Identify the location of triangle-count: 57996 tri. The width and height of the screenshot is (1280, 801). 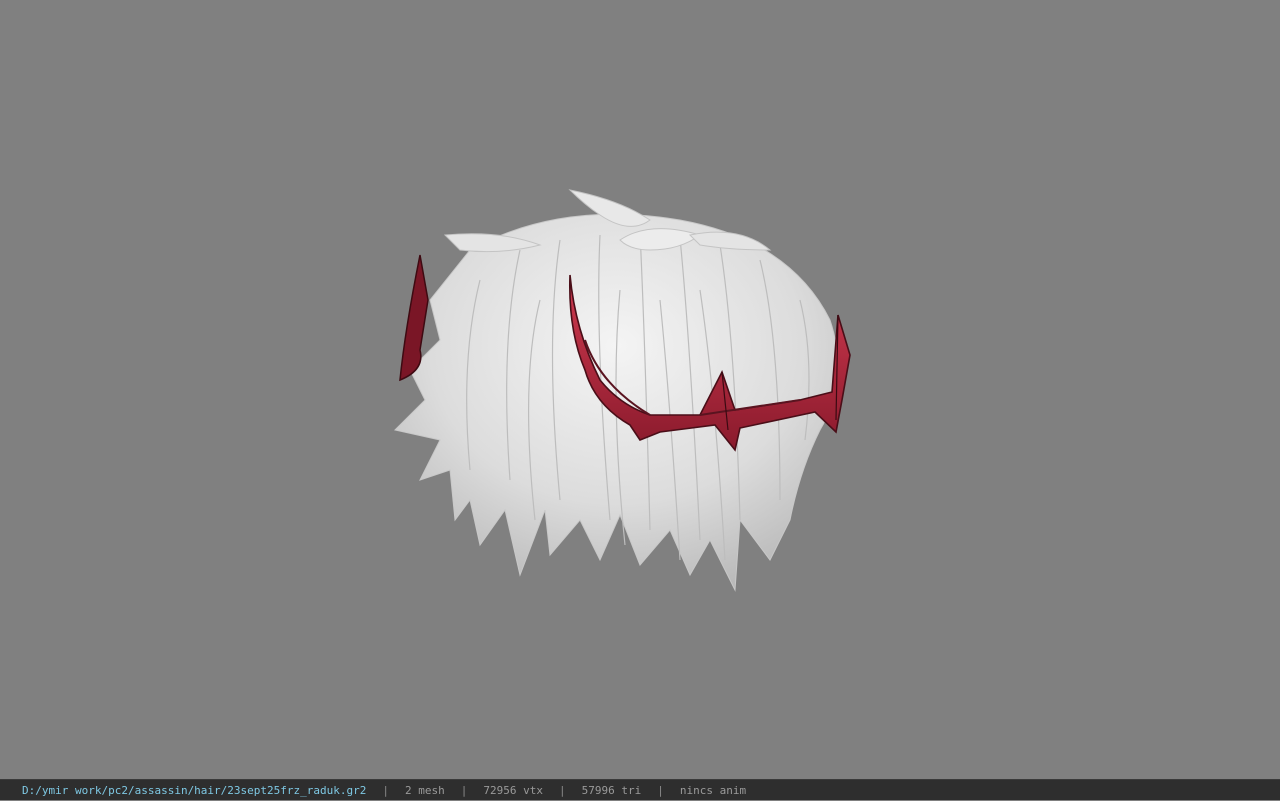
(611, 790).